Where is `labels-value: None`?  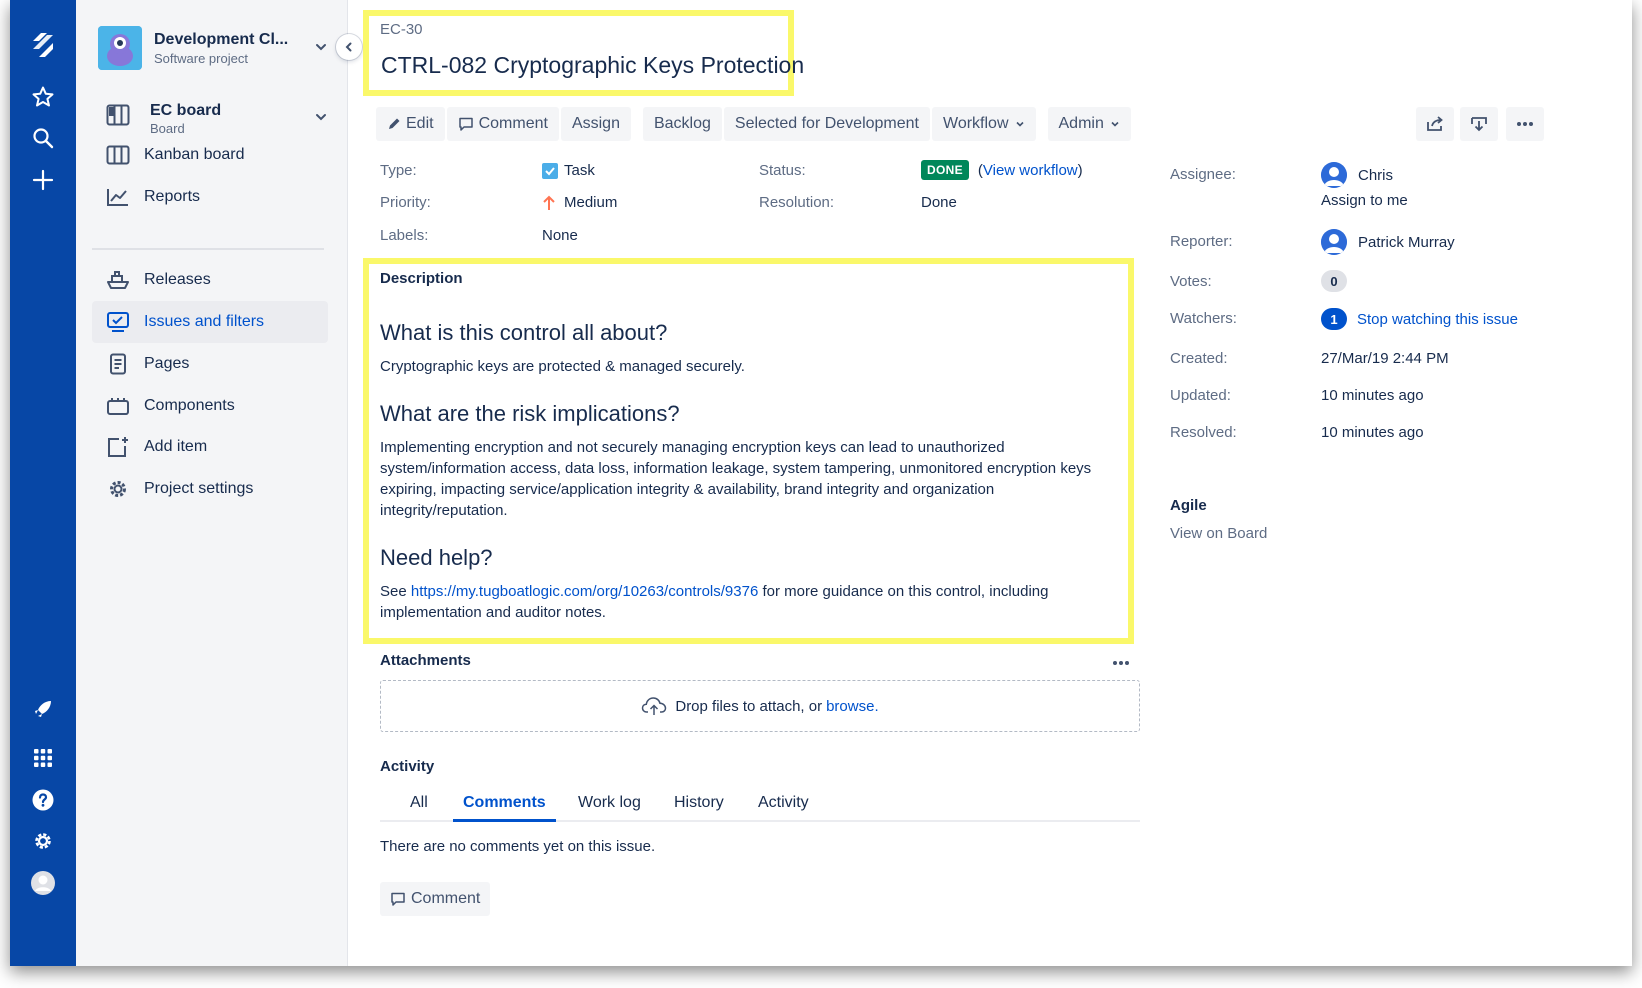
labels-value: None is located at coordinates (560, 235).